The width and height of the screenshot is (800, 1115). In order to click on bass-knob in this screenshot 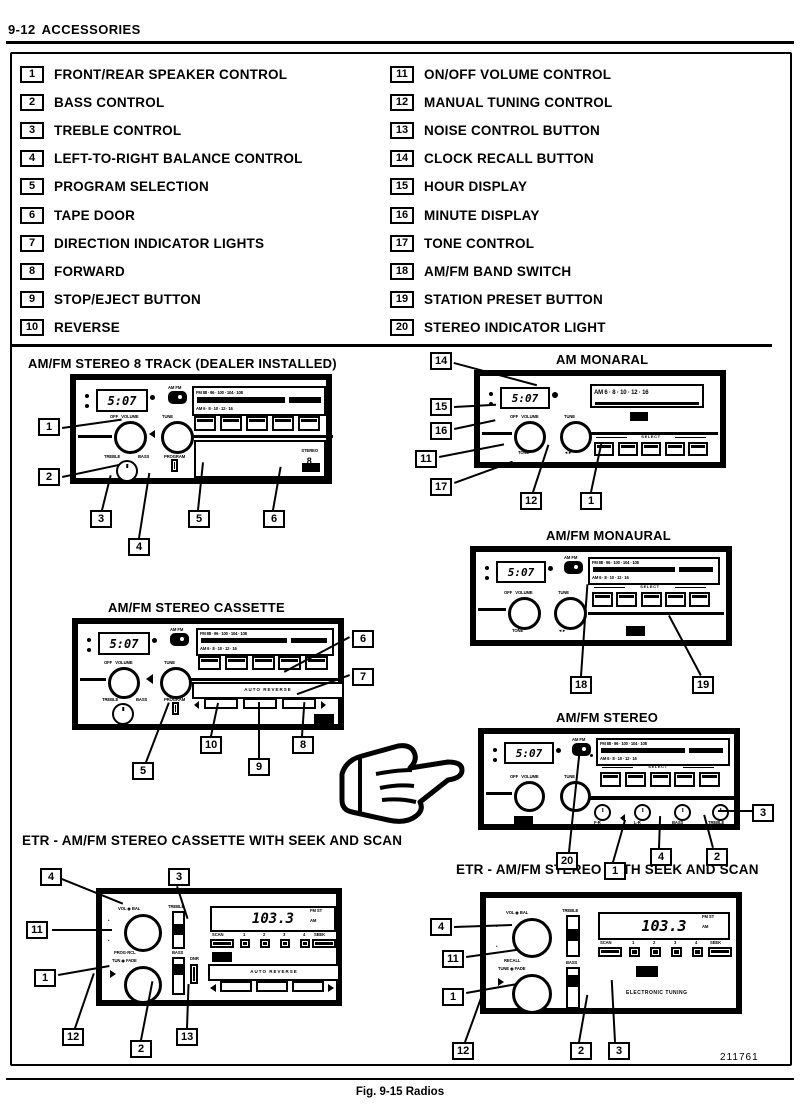, I will do `click(682, 812)`.